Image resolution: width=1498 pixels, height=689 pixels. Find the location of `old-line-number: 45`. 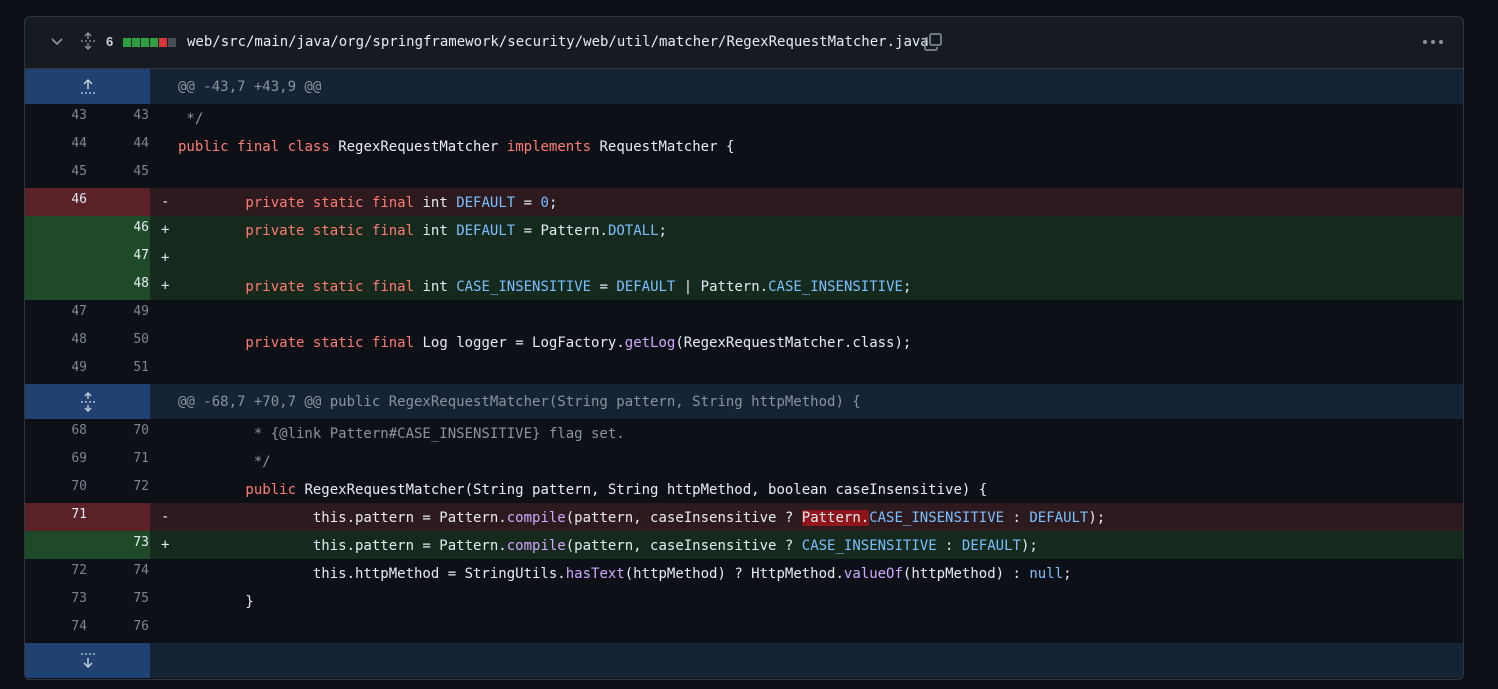

old-line-number: 45 is located at coordinates (56, 174).